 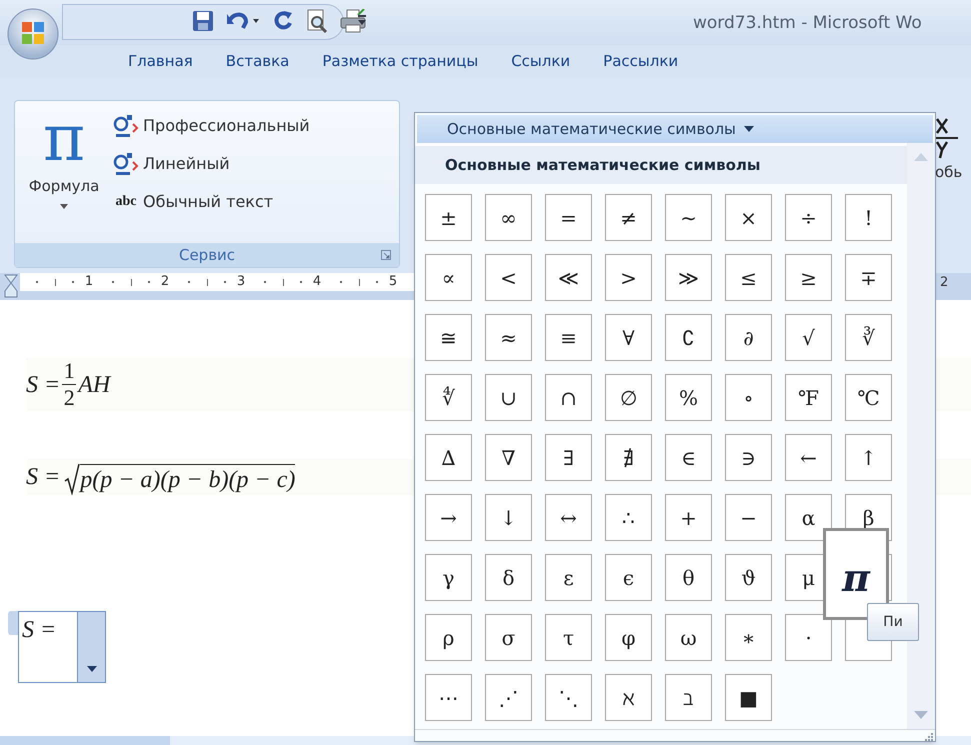 I want to click on ruler-number: 3, so click(x=241, y=282).